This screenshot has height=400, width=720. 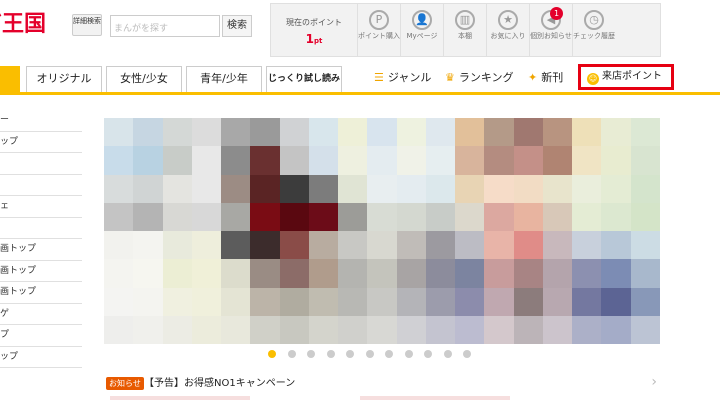 What do you see at coordinates (41, 314) in the screenshot?
I see `sidebar-item: ゲ` at bounding box center [41, 314].